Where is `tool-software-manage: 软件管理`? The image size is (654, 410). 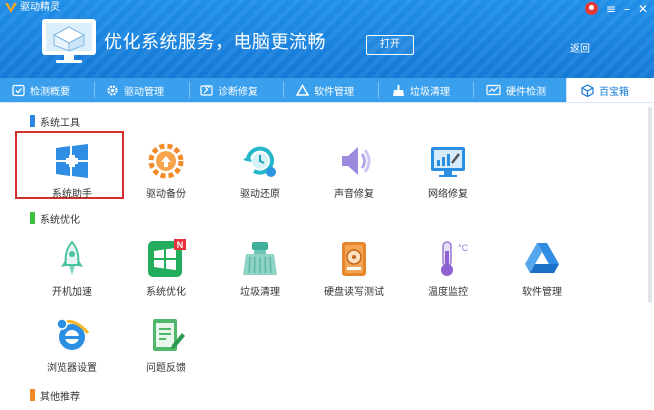
tool-software-manage: 软件管理 is located at coordinates (542, 268).